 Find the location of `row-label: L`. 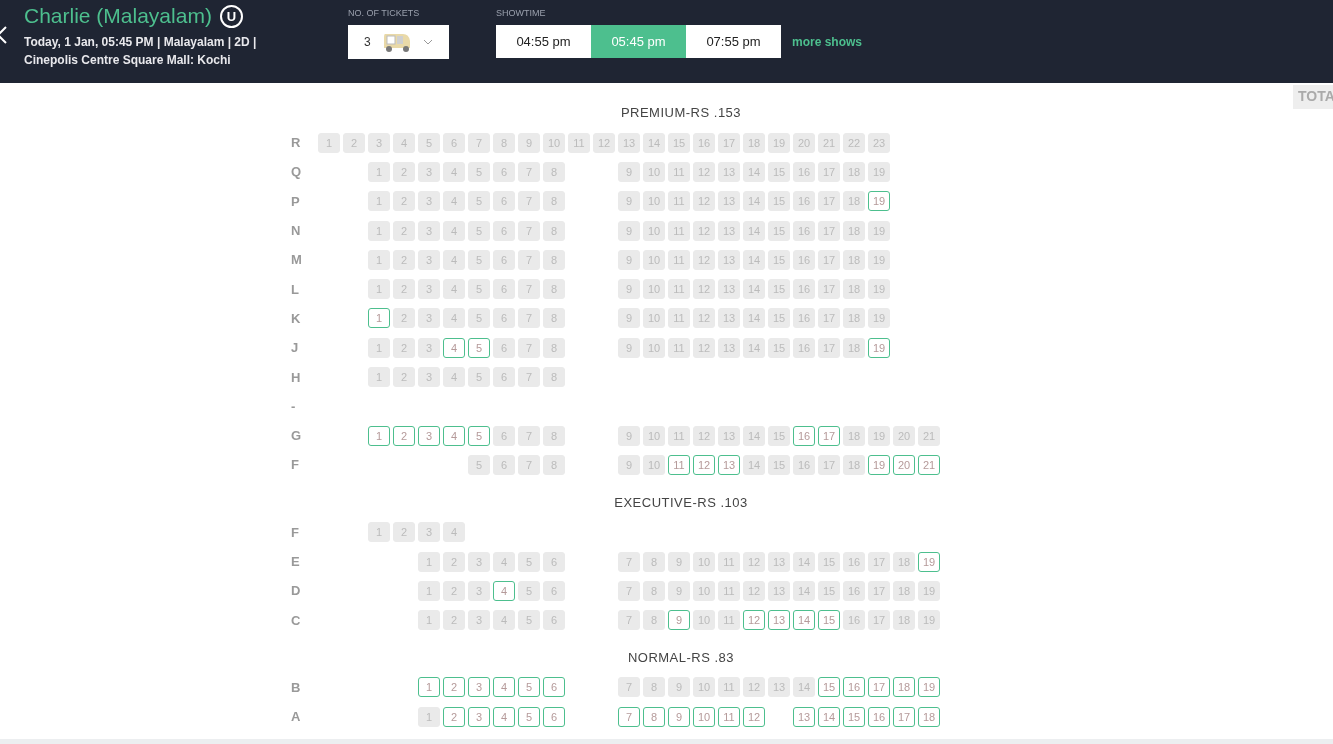

row-label: L is located at coordinates (295, 289).